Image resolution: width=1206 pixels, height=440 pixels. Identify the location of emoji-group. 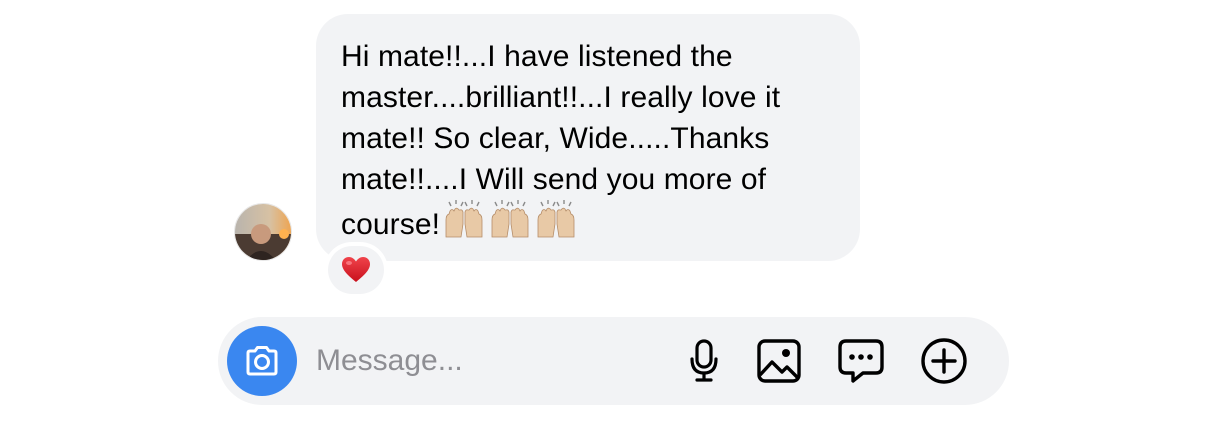
(511, 224).